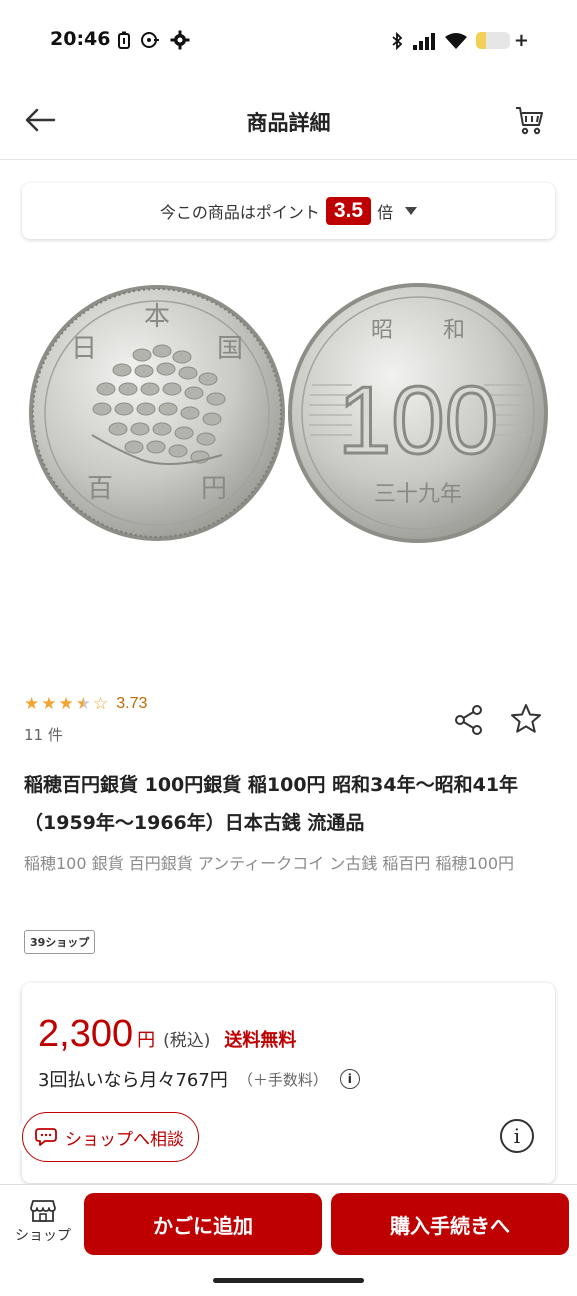 This screenshot has width=577, height=1296. What do you see at coordinates (132, 703) in the screenshot?
I see `rating-value: 3.73` at bounding box center [132, 703].